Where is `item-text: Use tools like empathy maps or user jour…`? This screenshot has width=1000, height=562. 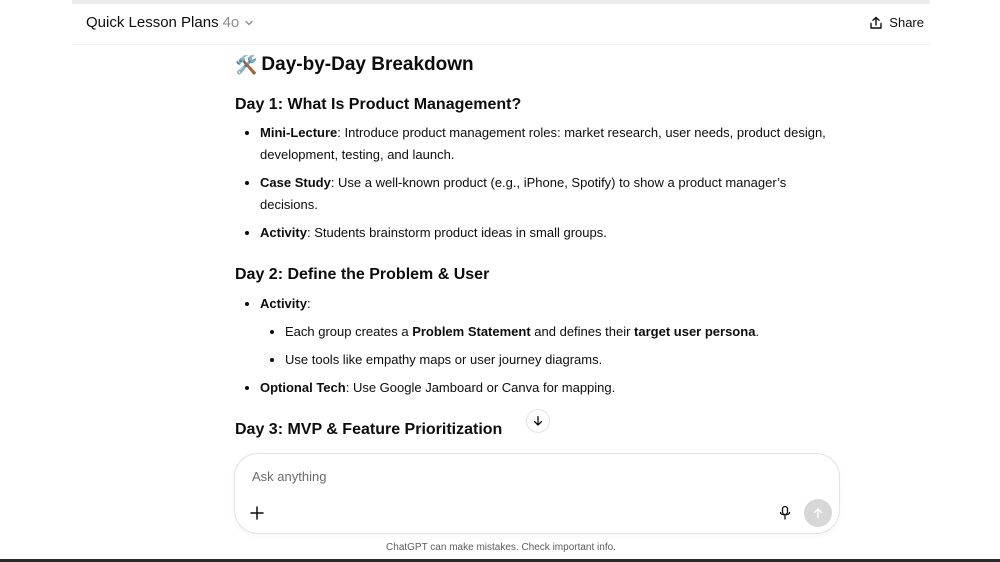
item-text: Use tools like empathy maps or user jour… is located at coordinates (444, 359).